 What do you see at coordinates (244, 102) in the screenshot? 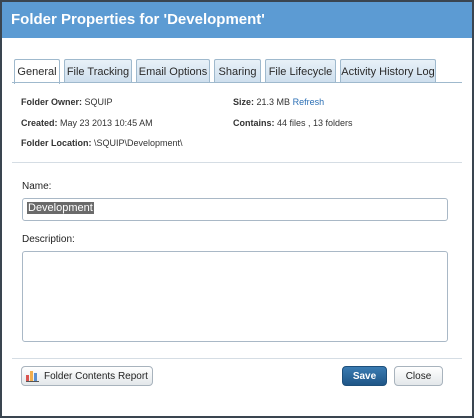
I see `size-label: Size:` at bounding box center [244, 102].